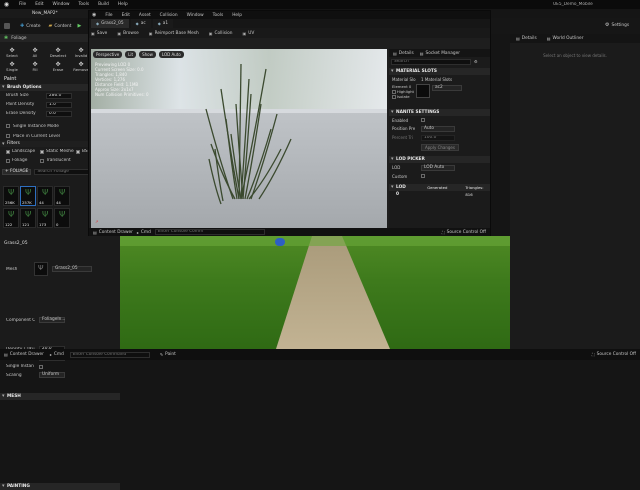  I want to click on mesh-menu-collision: Collision, so click(169, 15).